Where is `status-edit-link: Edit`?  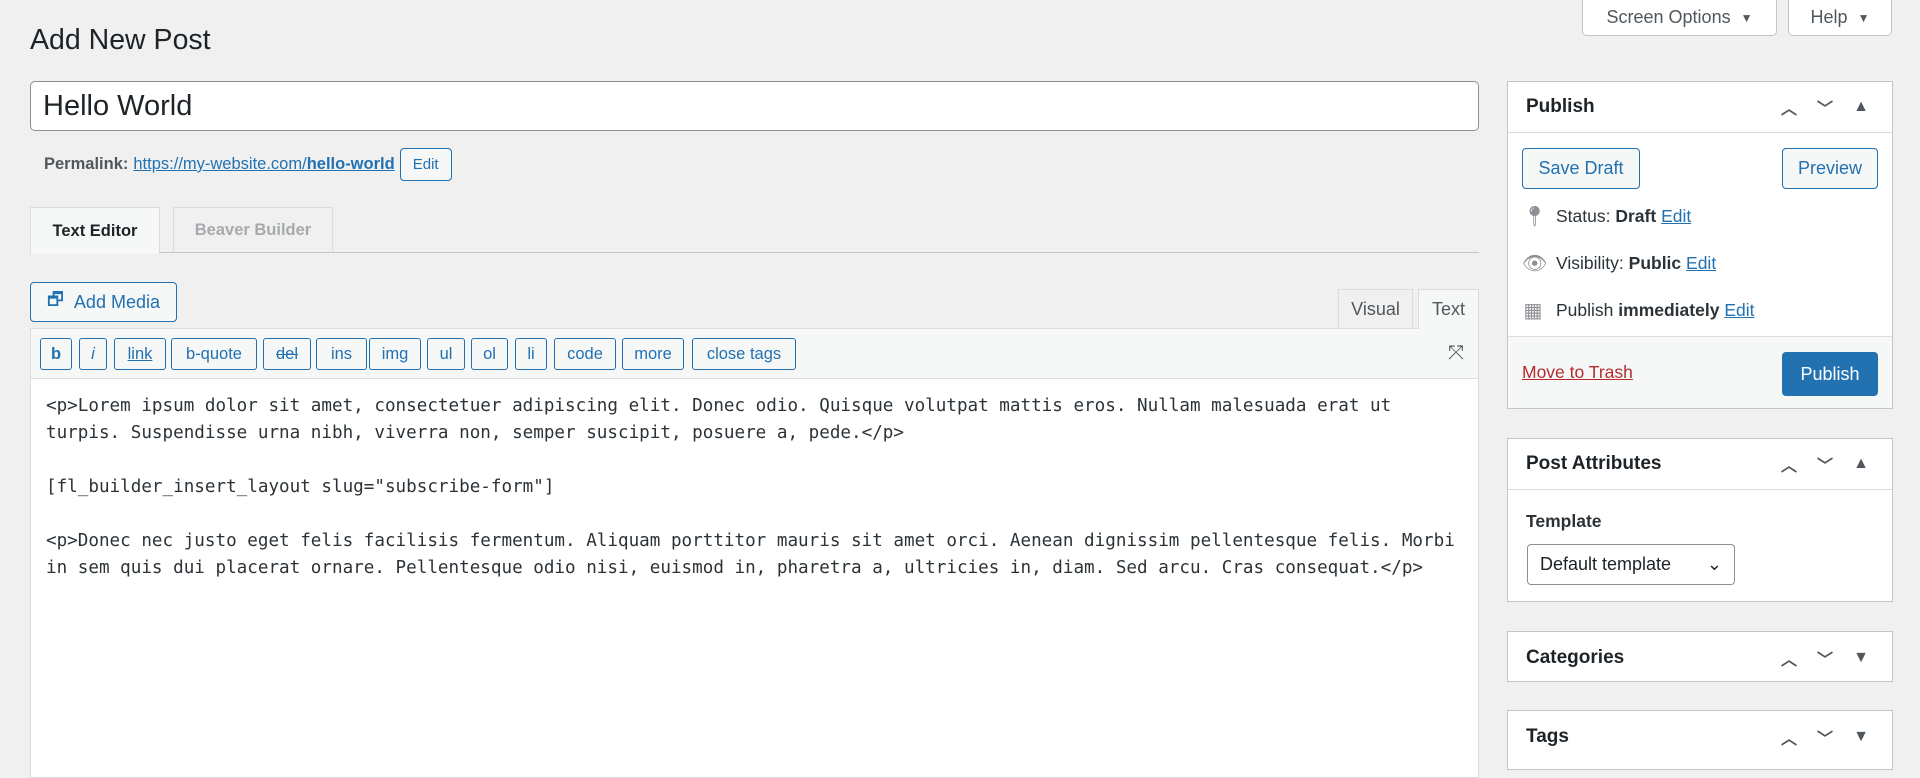
status-edit-link: Edit is located at coordinates (1676, 216).